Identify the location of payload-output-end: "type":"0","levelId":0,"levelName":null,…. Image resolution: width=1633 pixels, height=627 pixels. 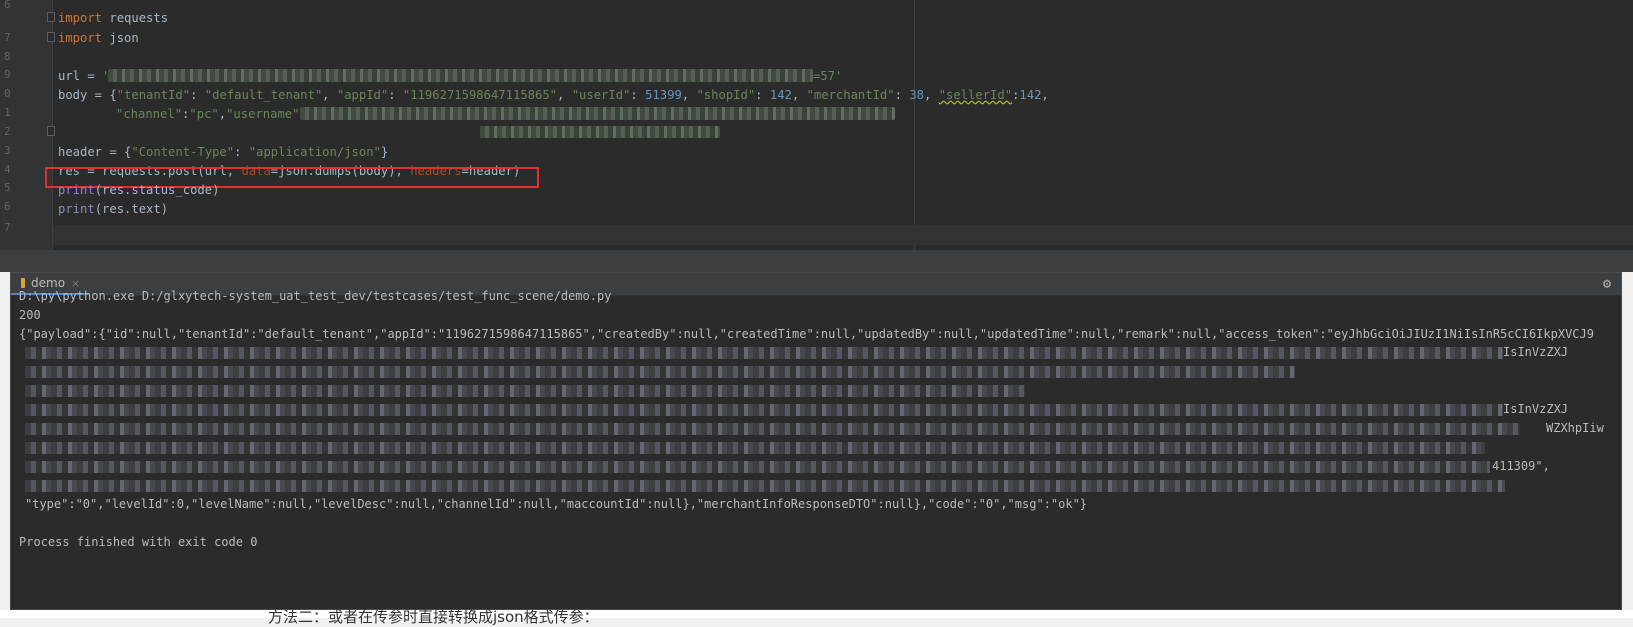
(556, 504).